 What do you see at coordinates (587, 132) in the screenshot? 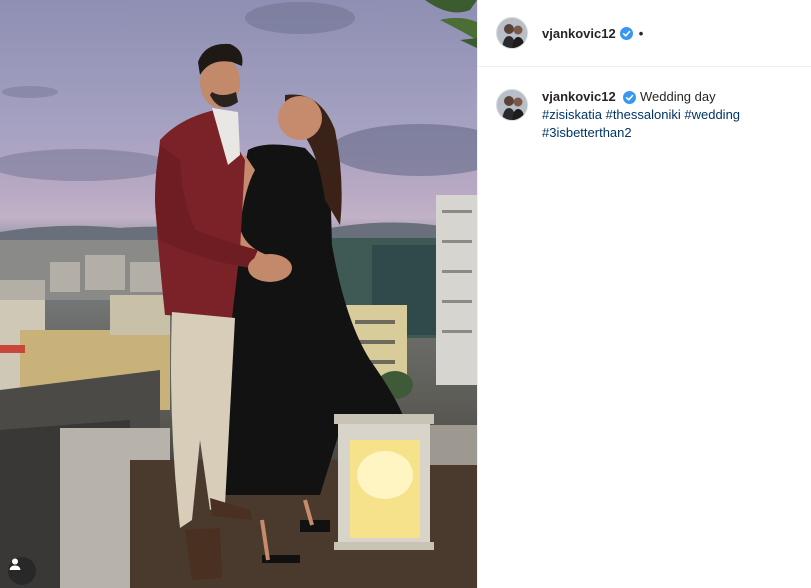
I see `hashtag-link: #3isbetterthan2` at bounding box center [587, 132].